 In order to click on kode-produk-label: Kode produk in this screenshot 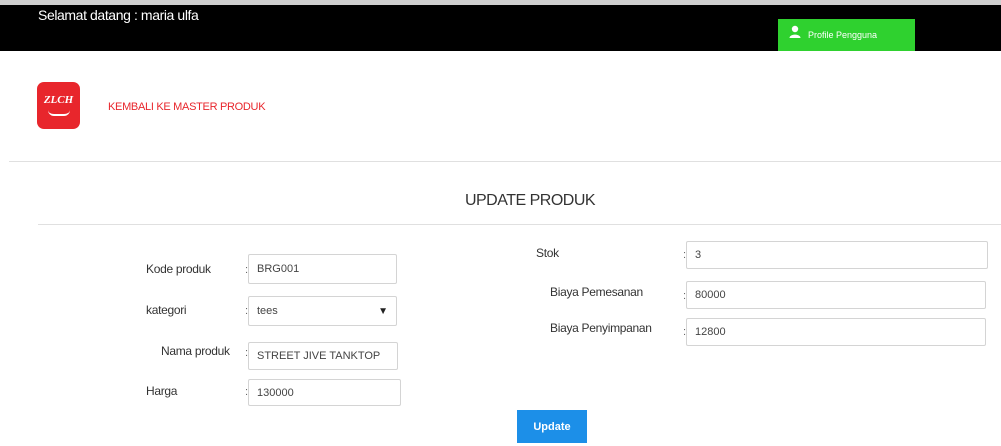, I will do `click(178, 269)`.